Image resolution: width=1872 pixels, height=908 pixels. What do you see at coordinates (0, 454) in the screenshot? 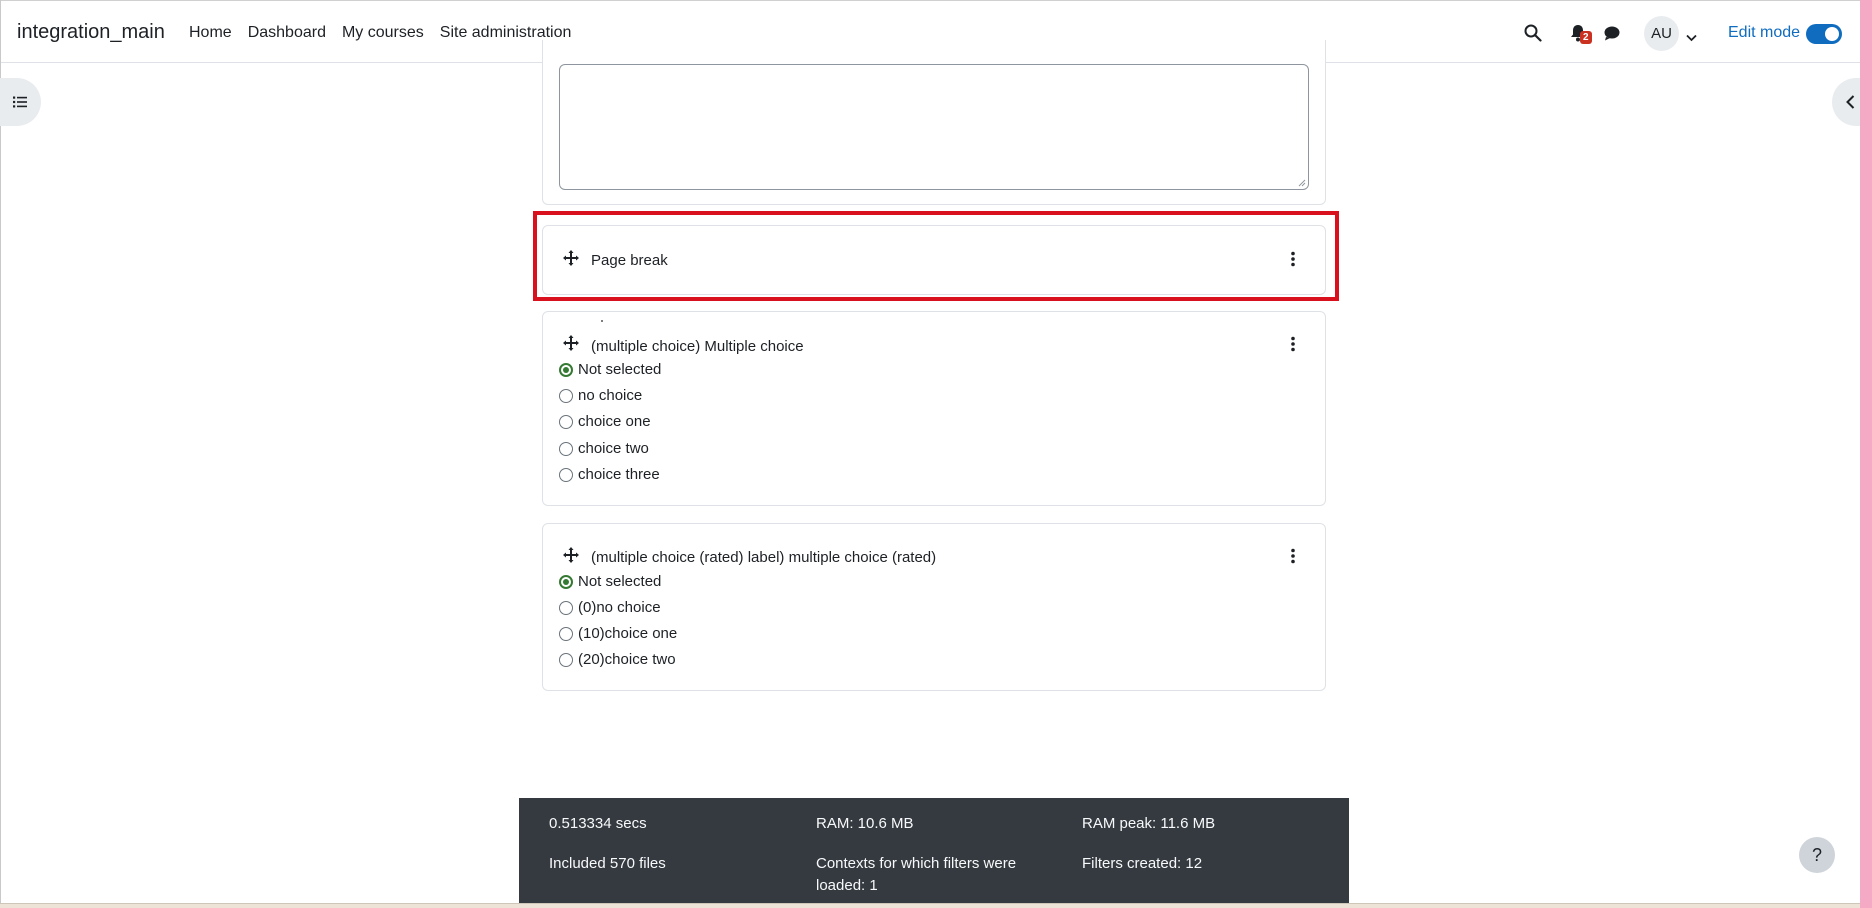
I see `window-left-border` at bounding box center [0, 454].